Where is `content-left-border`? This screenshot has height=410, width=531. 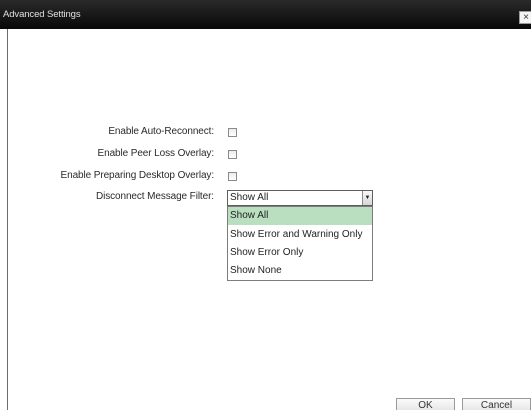
content-left-border is located at coordinates (7, 219).